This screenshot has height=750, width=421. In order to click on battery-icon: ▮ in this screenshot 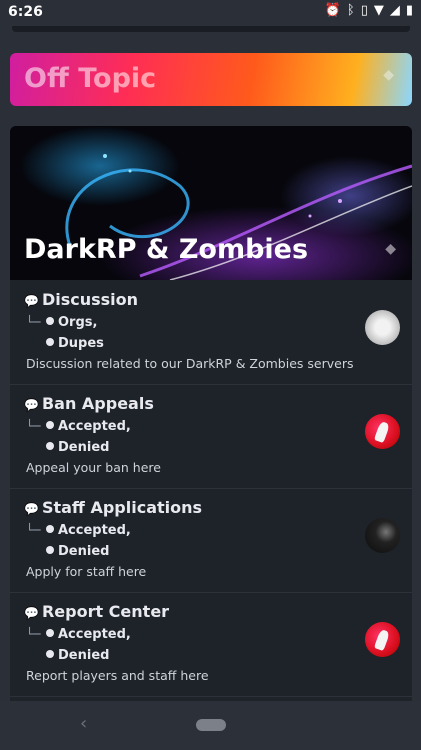, I will do `click(409, 10)`.